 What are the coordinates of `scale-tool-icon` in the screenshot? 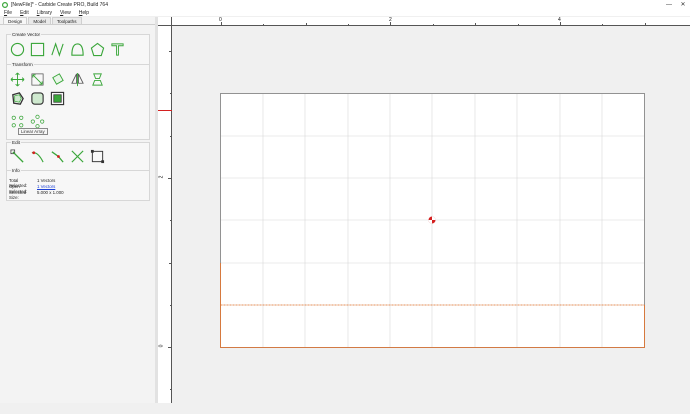 It's located at (37, 79).